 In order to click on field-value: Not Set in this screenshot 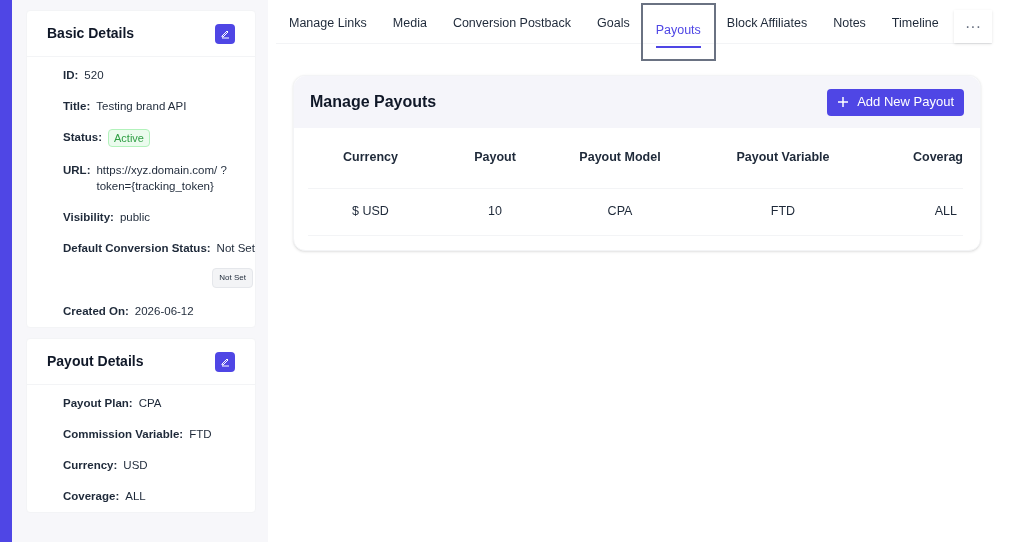, I will do `click(235, 248)`.